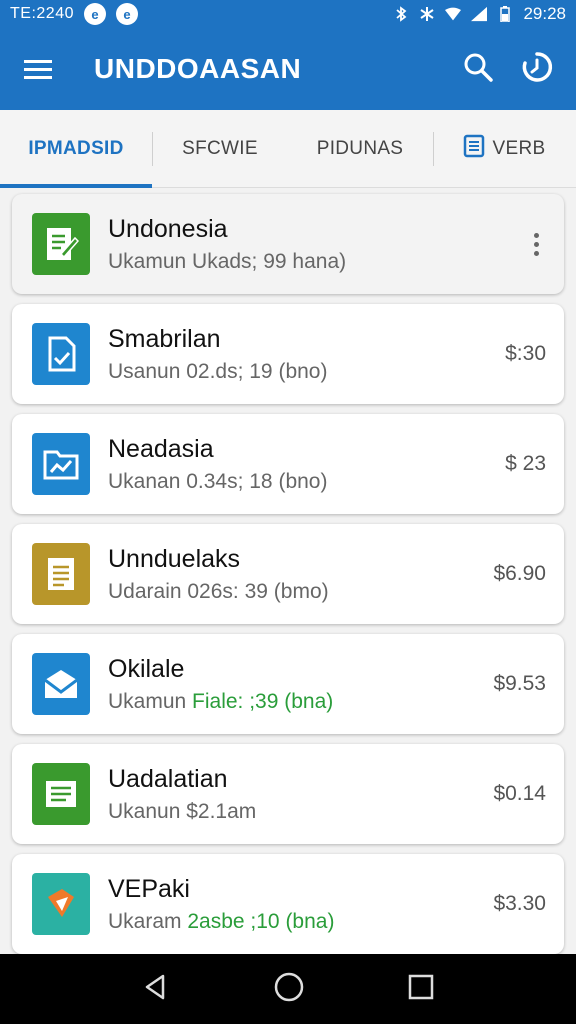 The height and width of the screenshot is (1024, 576). What do you see at coordinates (126, 14) in the screenshot?
I see `notification-icon-2: e` at bounding box center [126, 14].